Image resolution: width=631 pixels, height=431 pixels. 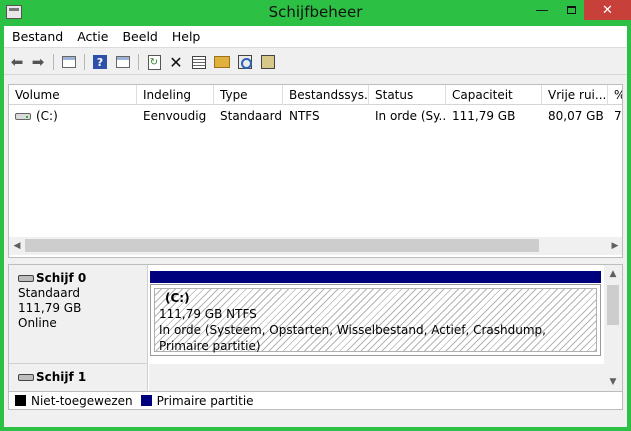 What do you see at coordinates (484, 116) in the screenshot?
I see `cell-capacity: 111,79 GB` at bounding box center [484, 116].